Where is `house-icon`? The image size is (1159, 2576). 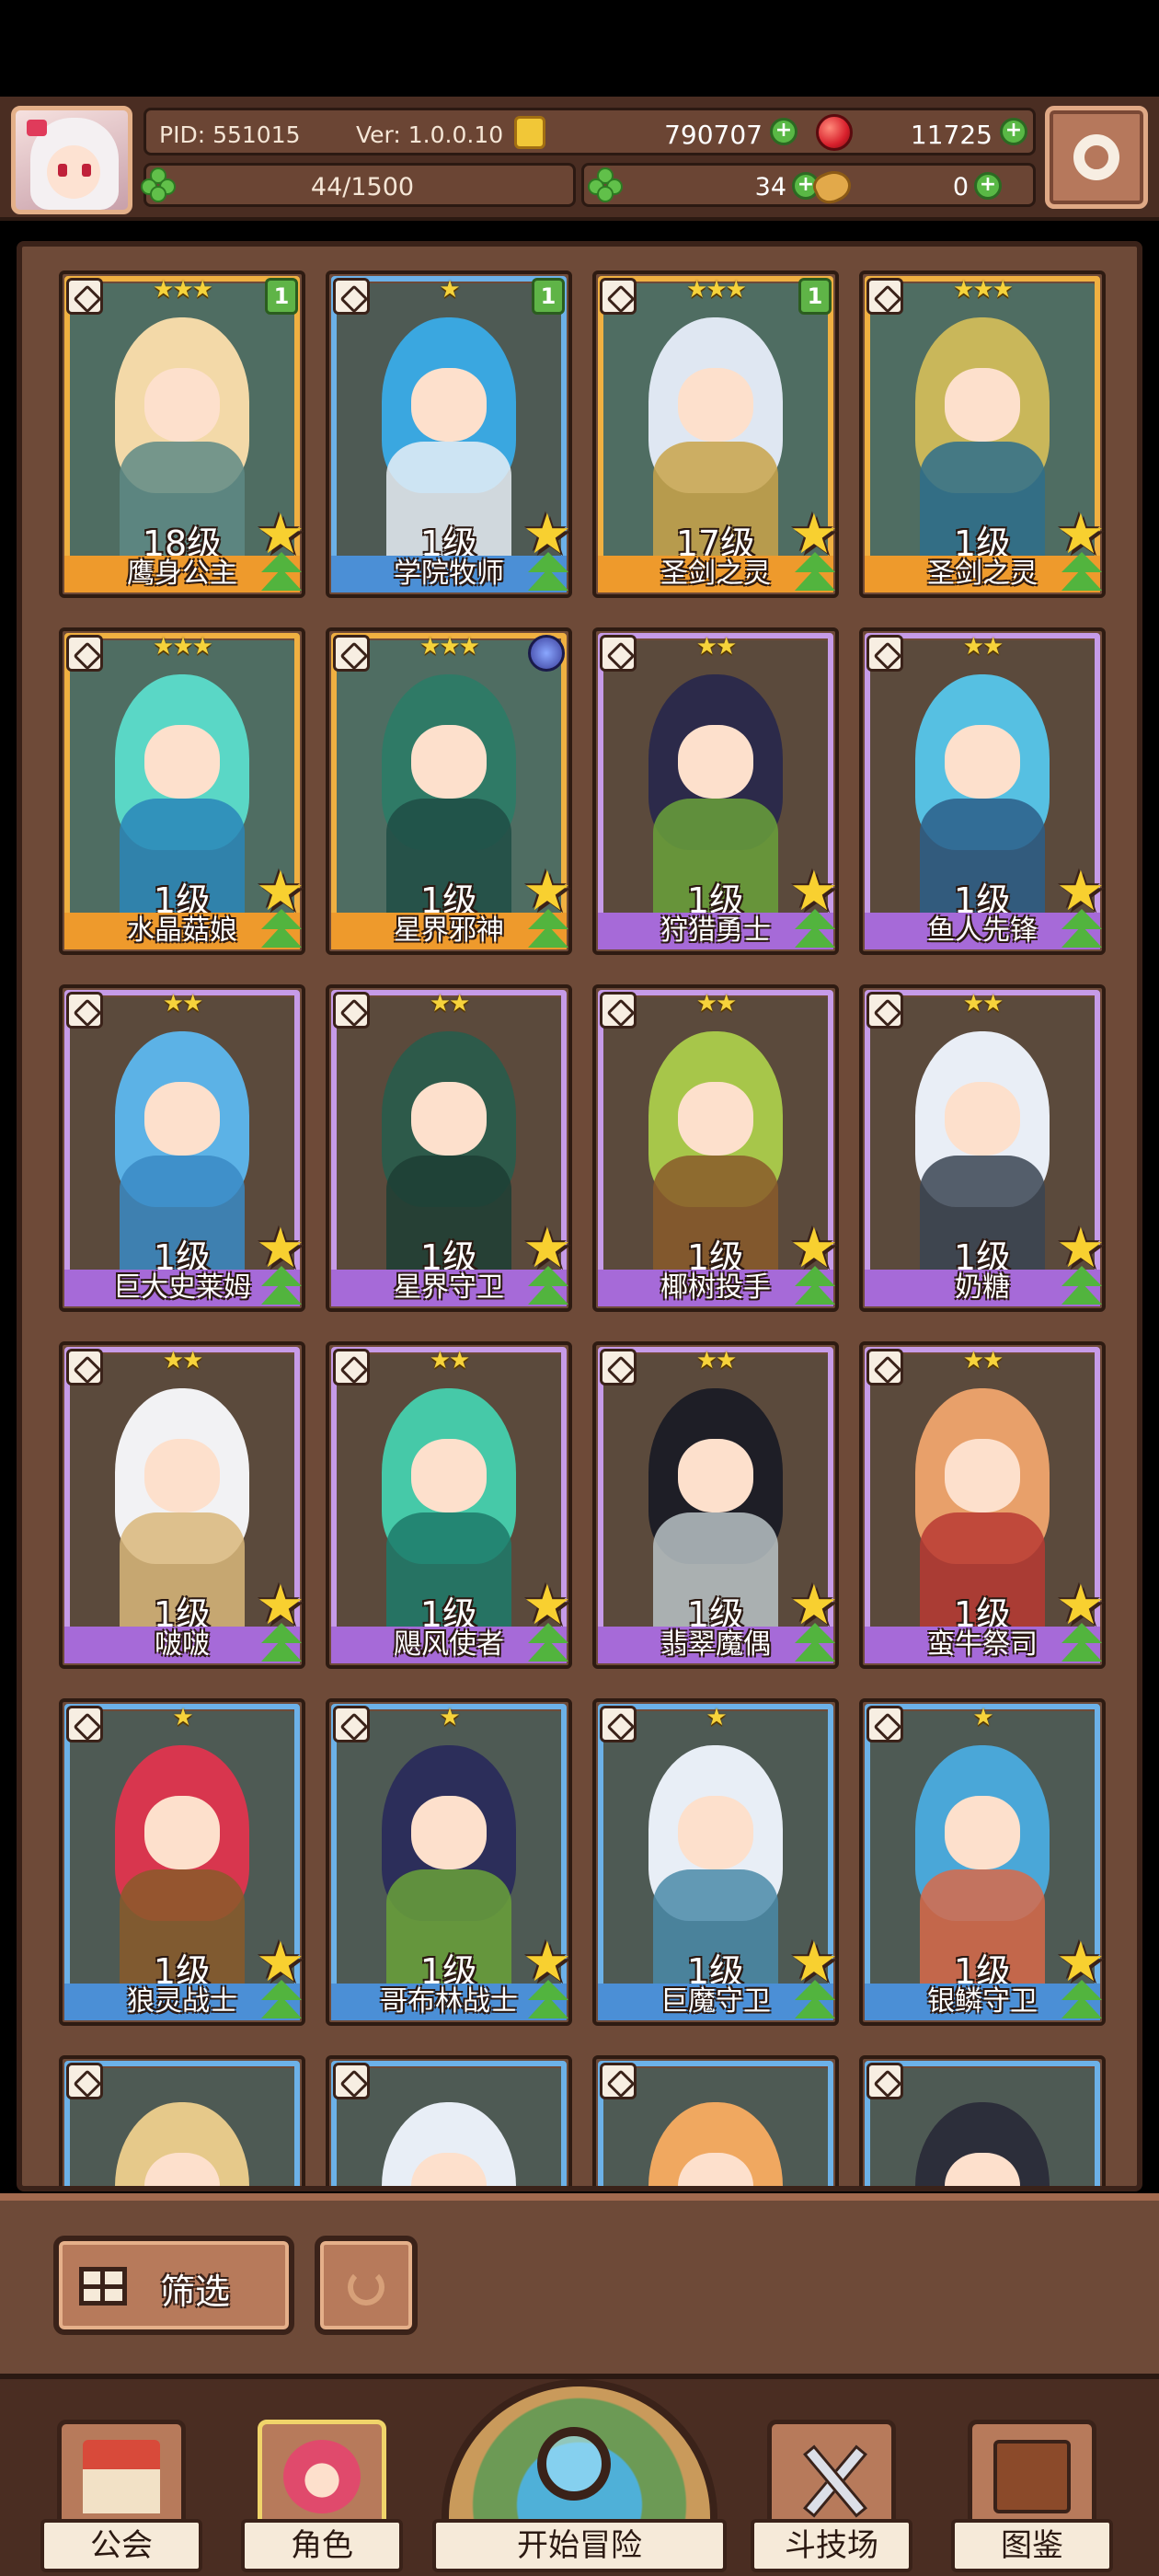
house-icon is located at coordinates (121, 2476).